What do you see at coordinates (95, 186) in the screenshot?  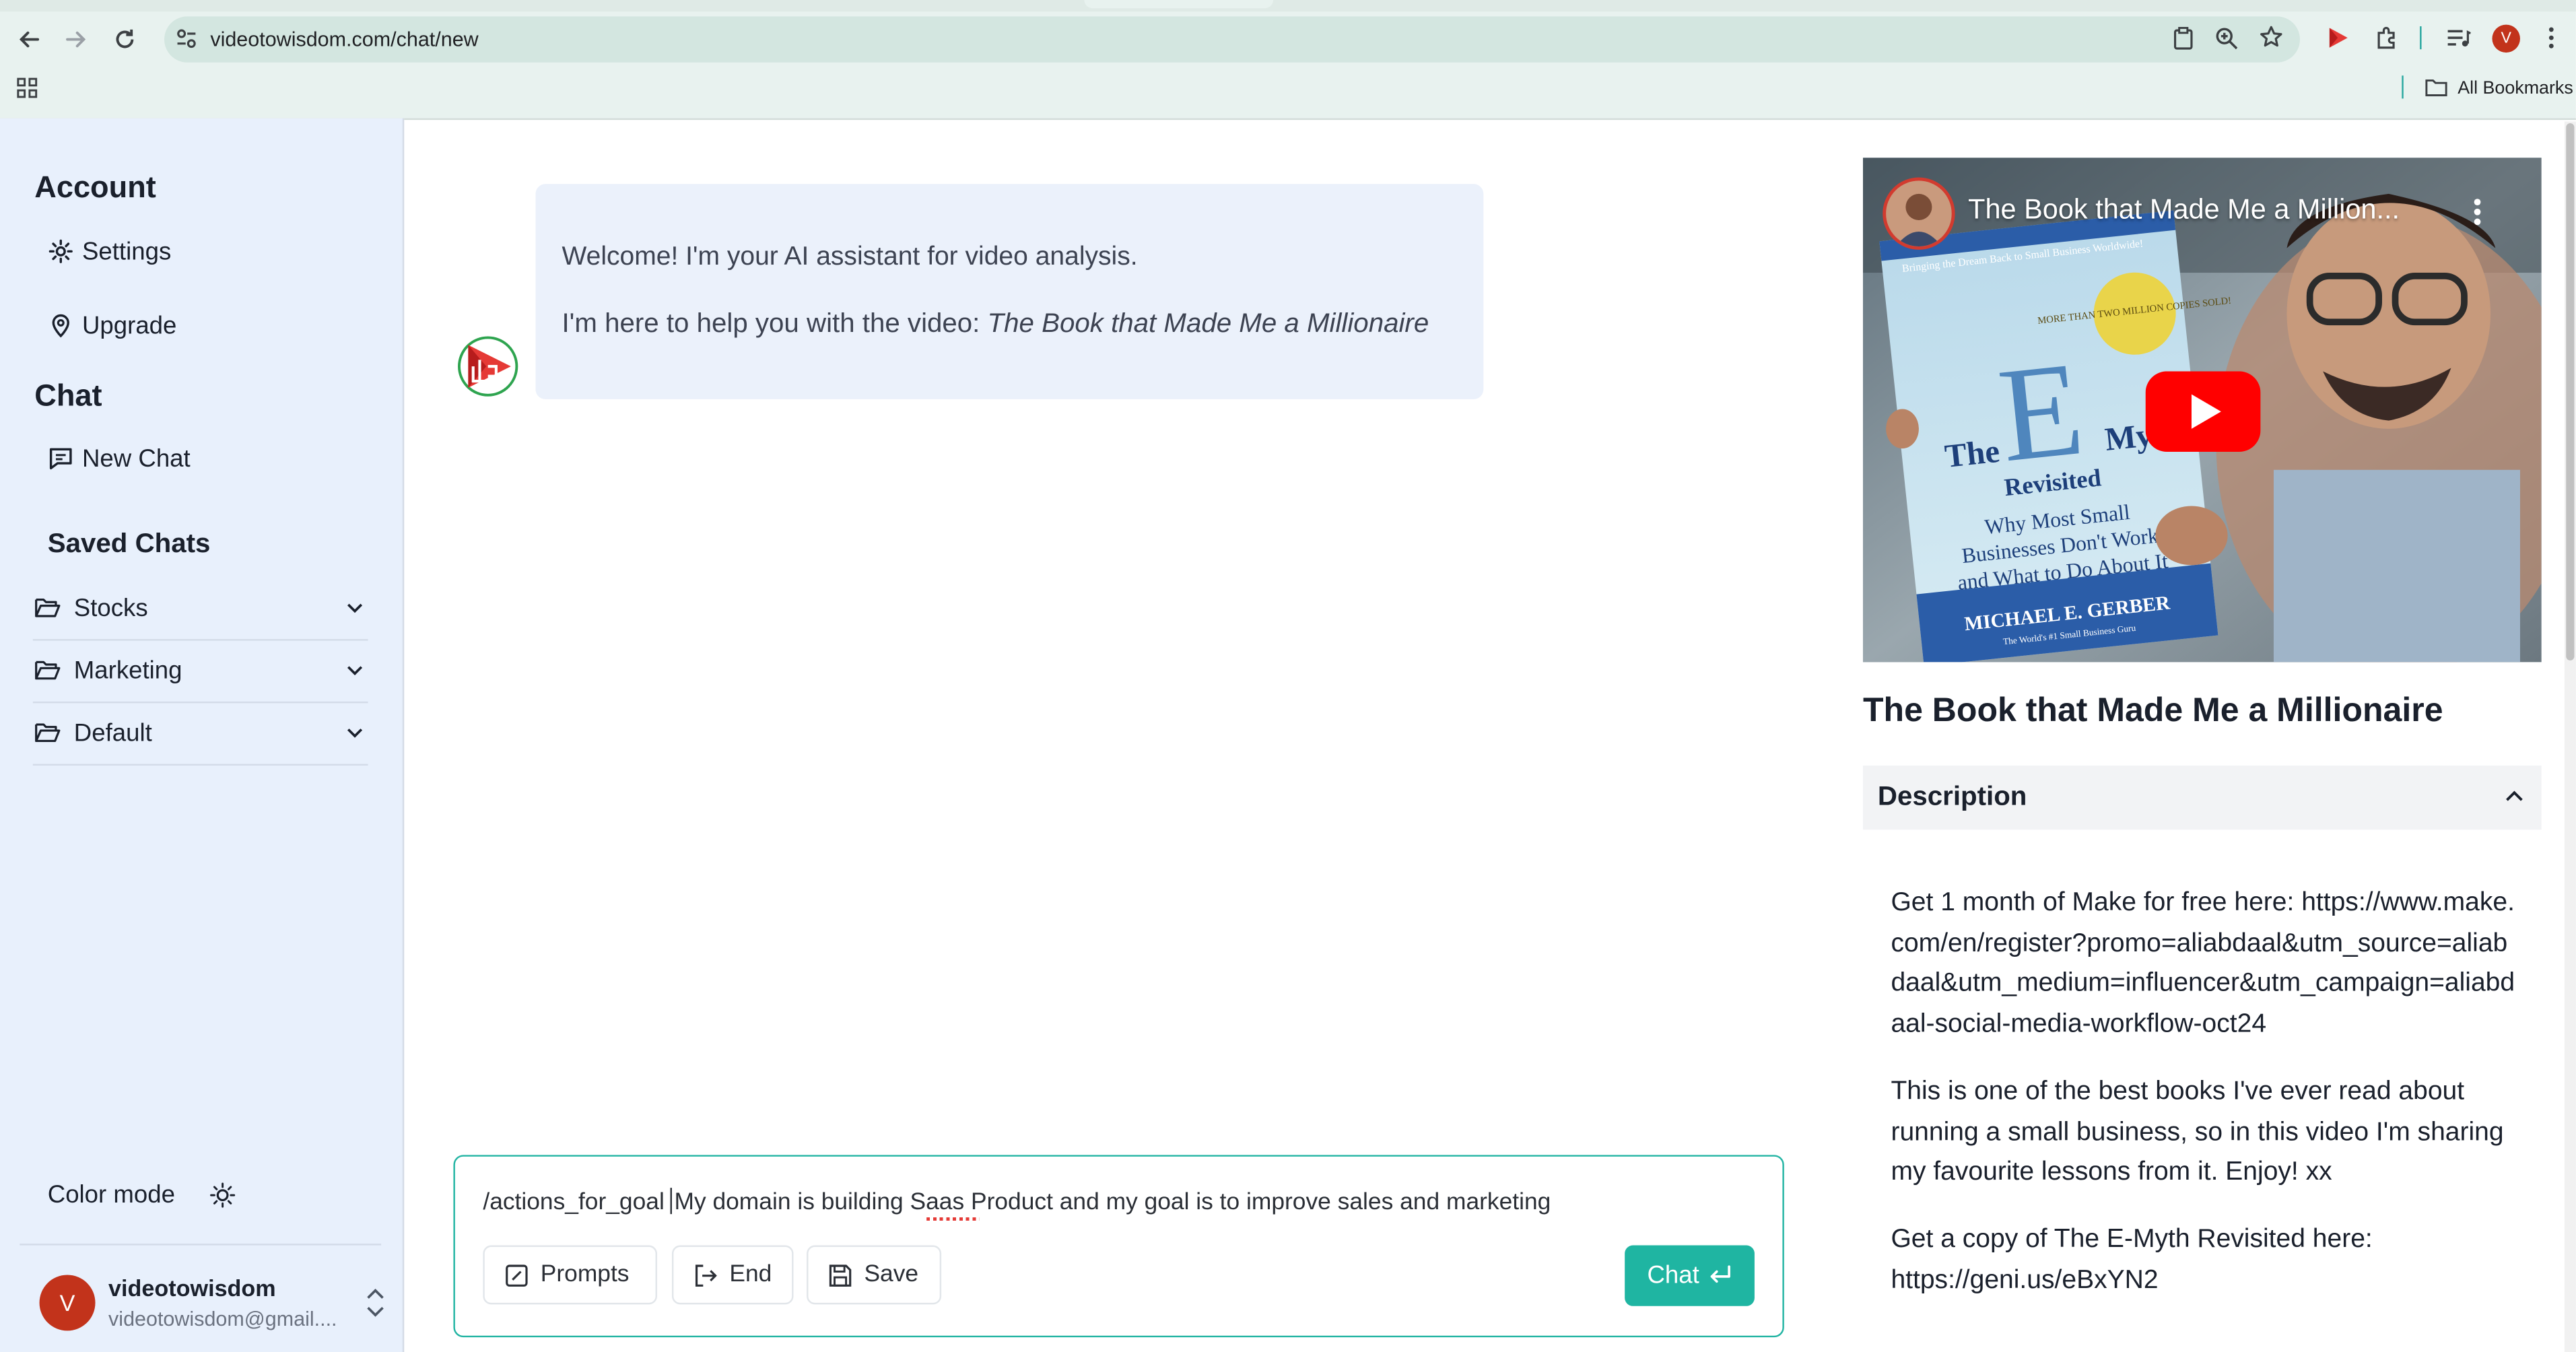 I see `account-heading: Account` at bounding box center [95, 186].